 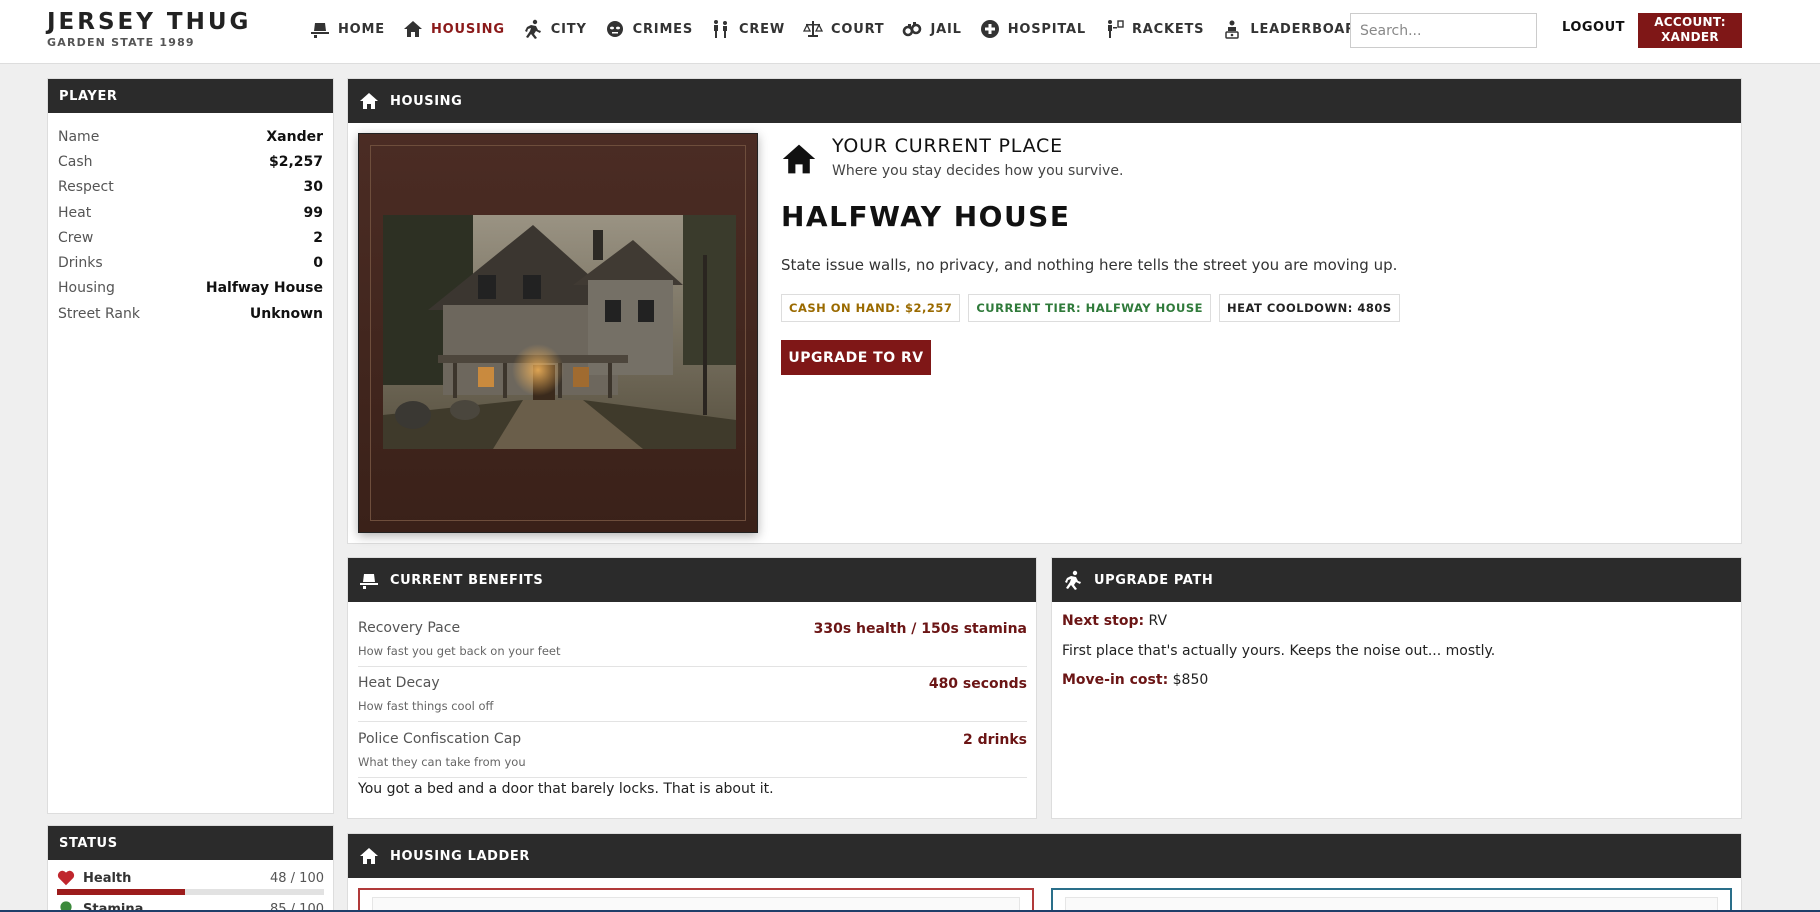 What do you see at coordinates (294, 136) in the screenshot?
I see `player-row-value: Xander` at bounding box center [294, 136].